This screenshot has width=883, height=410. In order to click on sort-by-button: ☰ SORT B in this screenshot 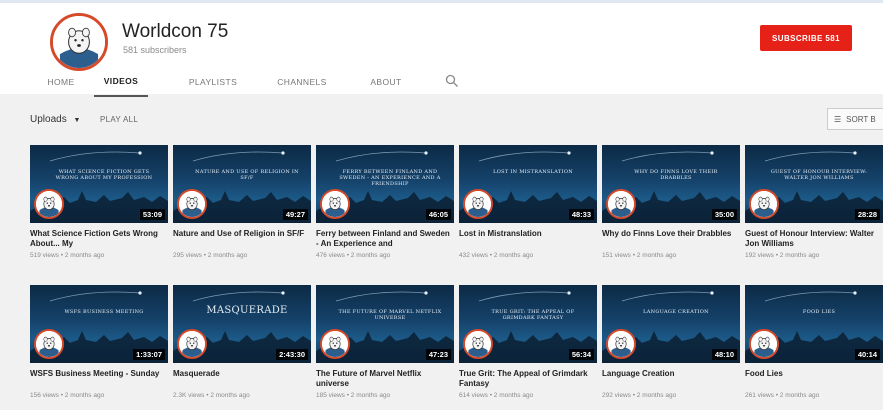, I will do `click(855, 119)`.